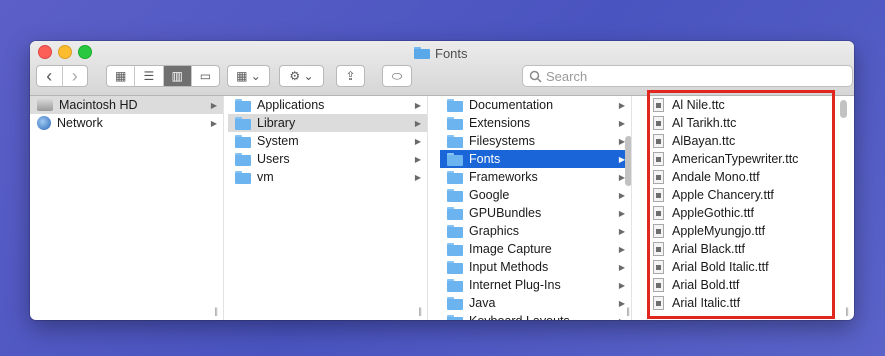 Image resolution: width=885 pixels, height=356 pixels. Describe the element at coordinates (127, 208) in the screenshot. I see `column-locations: Macintosh HD ▶ Network ▶ ||` at that location.